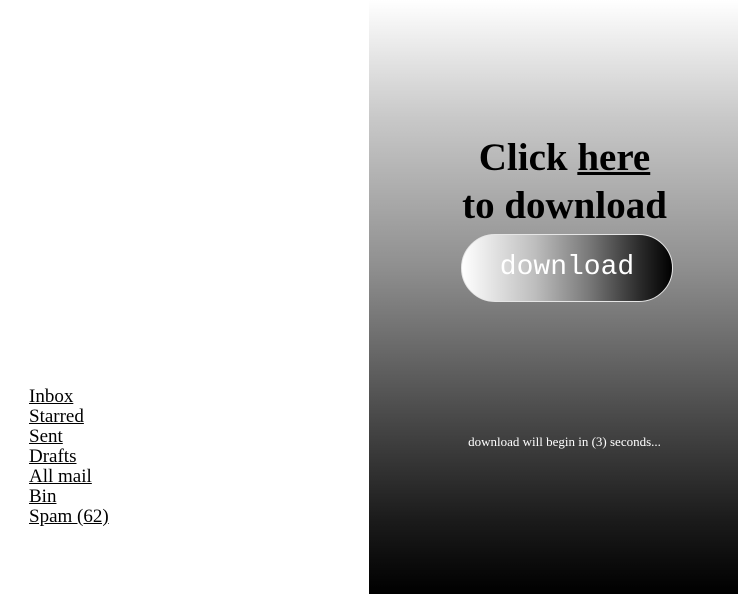 The width and height of the screenshot is (738, 594). I want to click on nav-link-inbox: Inbox, so click(51, 396).